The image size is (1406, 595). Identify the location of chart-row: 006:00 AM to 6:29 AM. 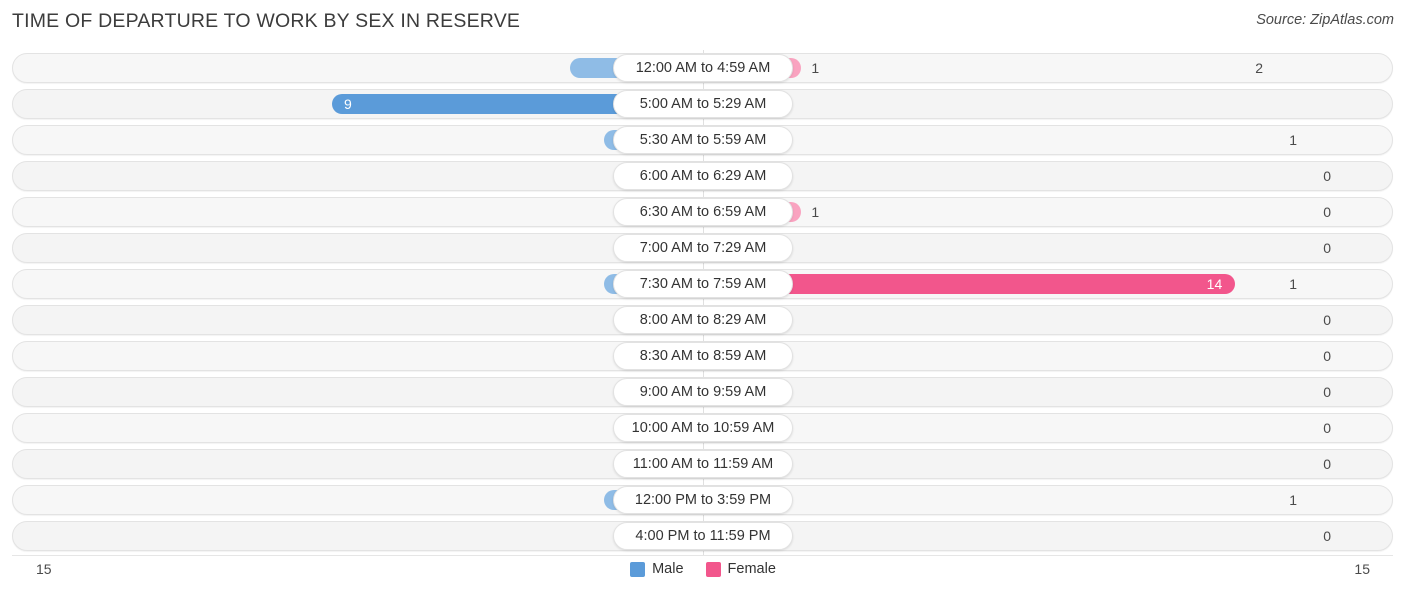
(703, 176).